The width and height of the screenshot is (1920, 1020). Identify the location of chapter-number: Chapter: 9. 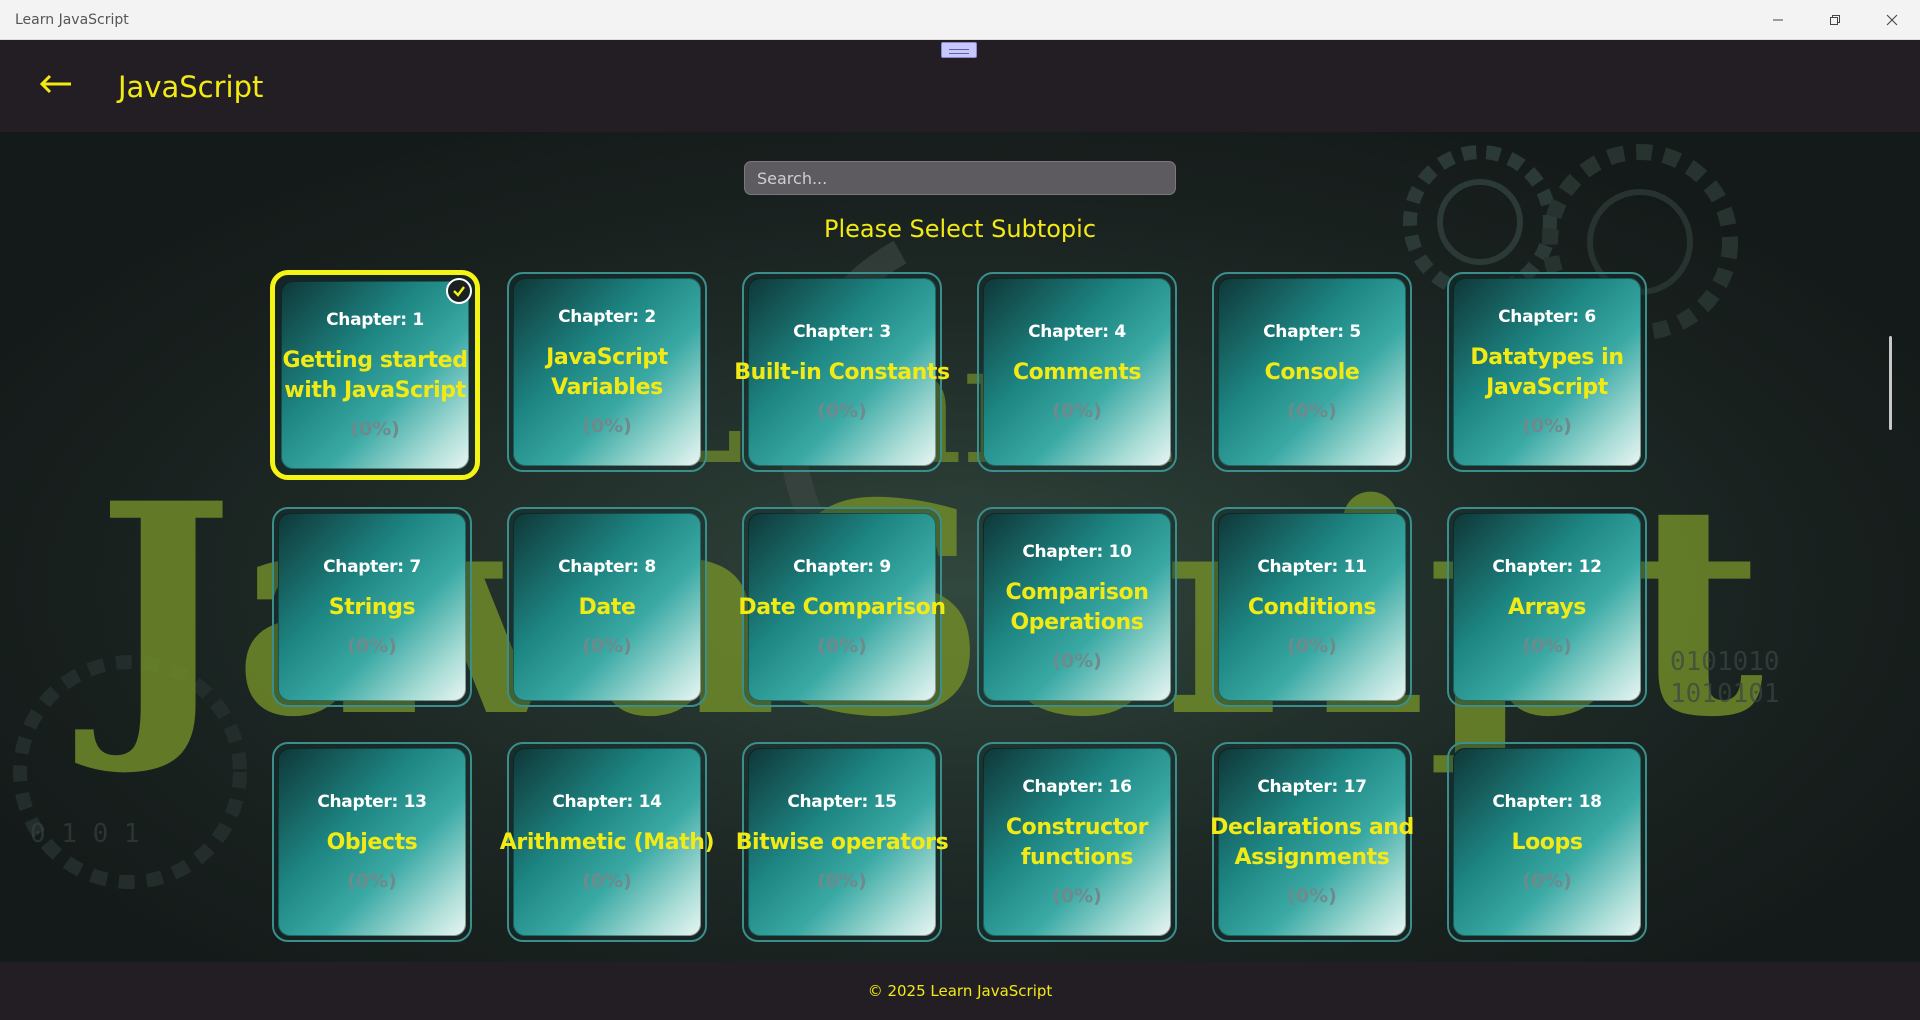
(842, 567).